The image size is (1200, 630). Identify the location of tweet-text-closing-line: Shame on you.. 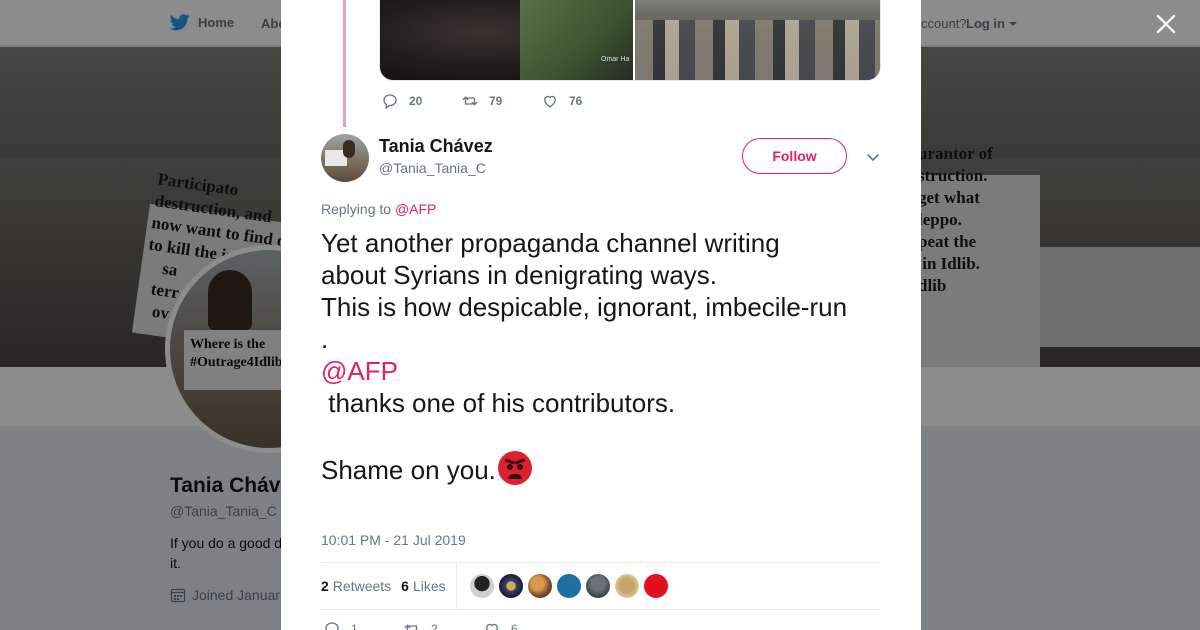
(603, 468).